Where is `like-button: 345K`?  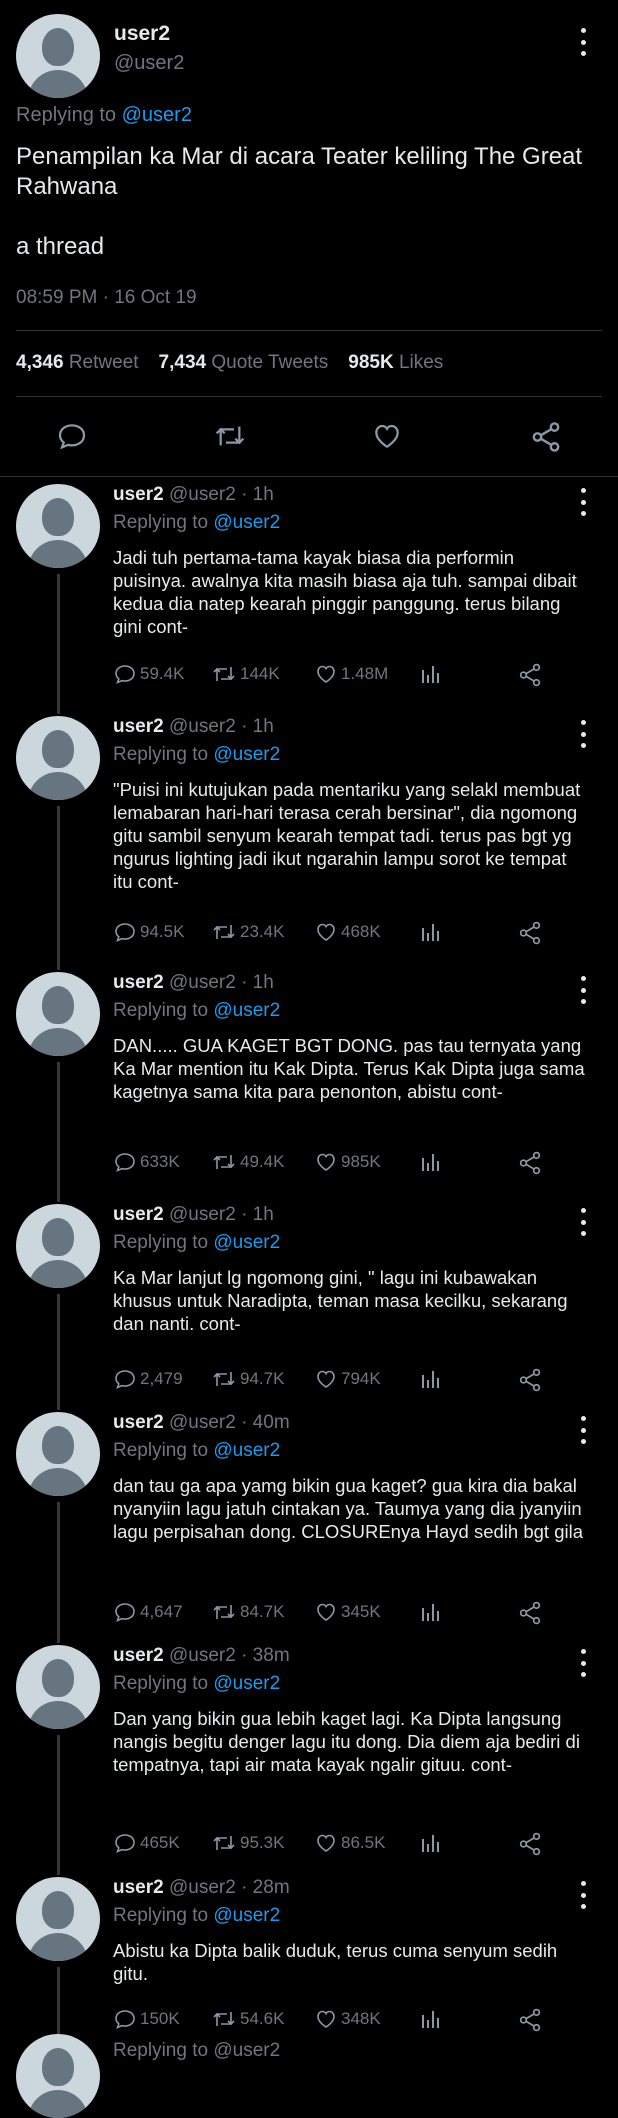
like-button: 345K is located at coordinates (347, 1612).